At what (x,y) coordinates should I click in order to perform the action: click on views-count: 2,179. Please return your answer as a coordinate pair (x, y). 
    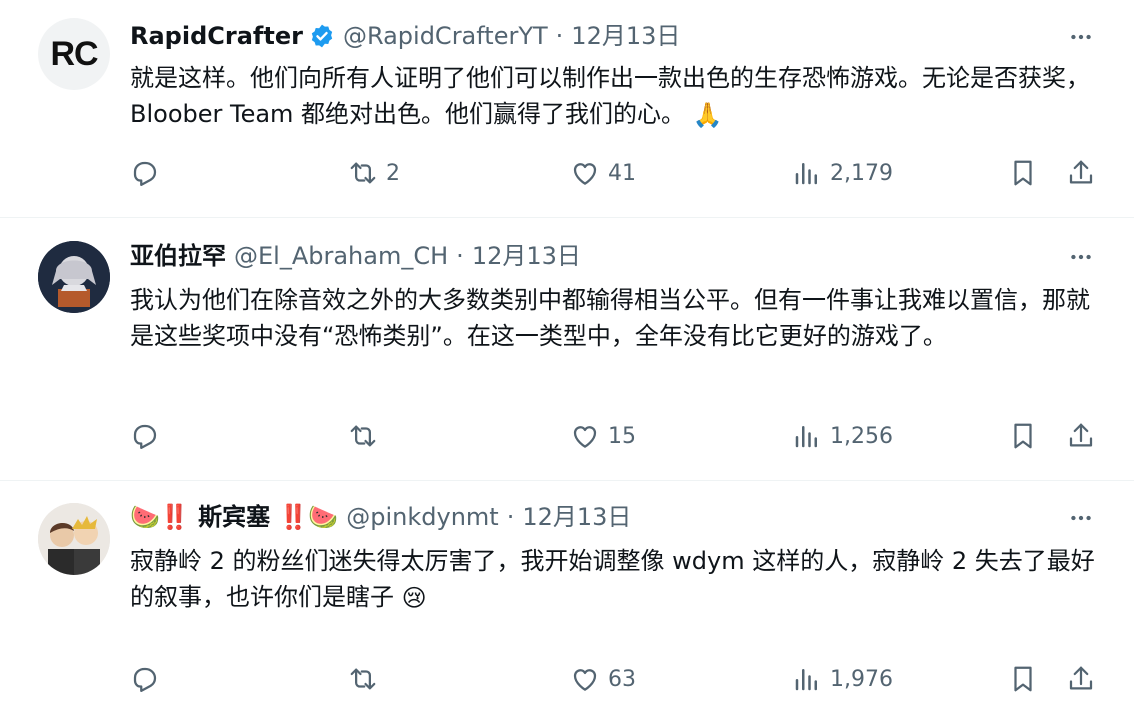
    Looking at the image, I should click on (861, 173).